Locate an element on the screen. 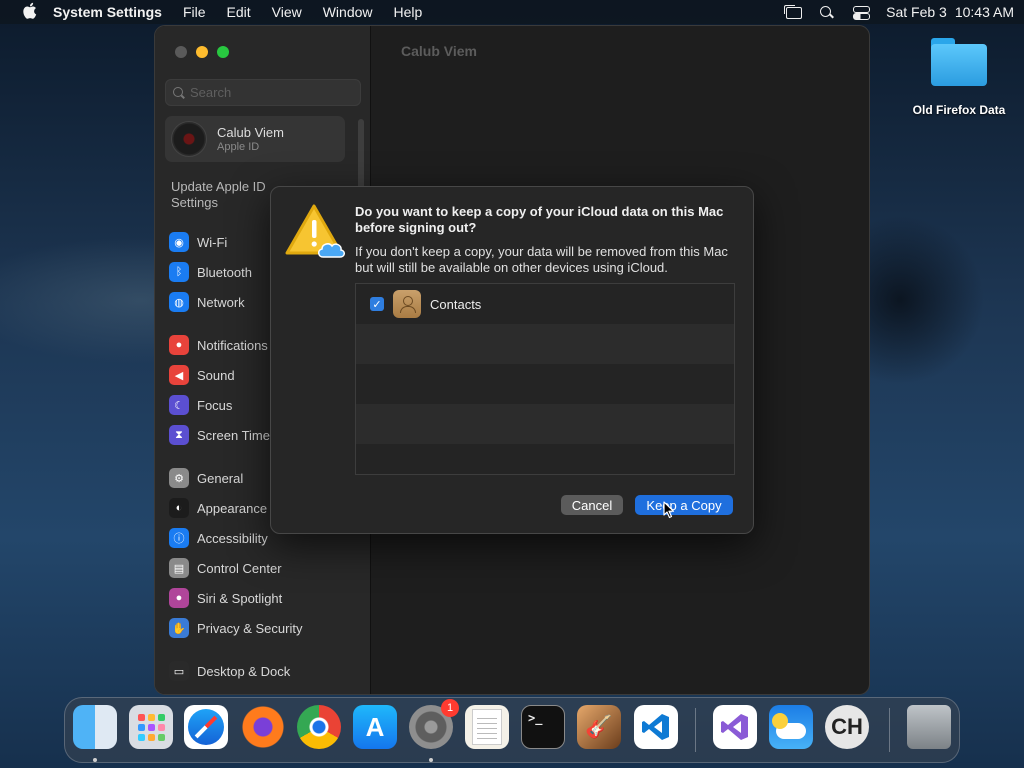 The height and width of the screenshot is (768, 1024). sidebar-search is located at coordinates (263, 92).